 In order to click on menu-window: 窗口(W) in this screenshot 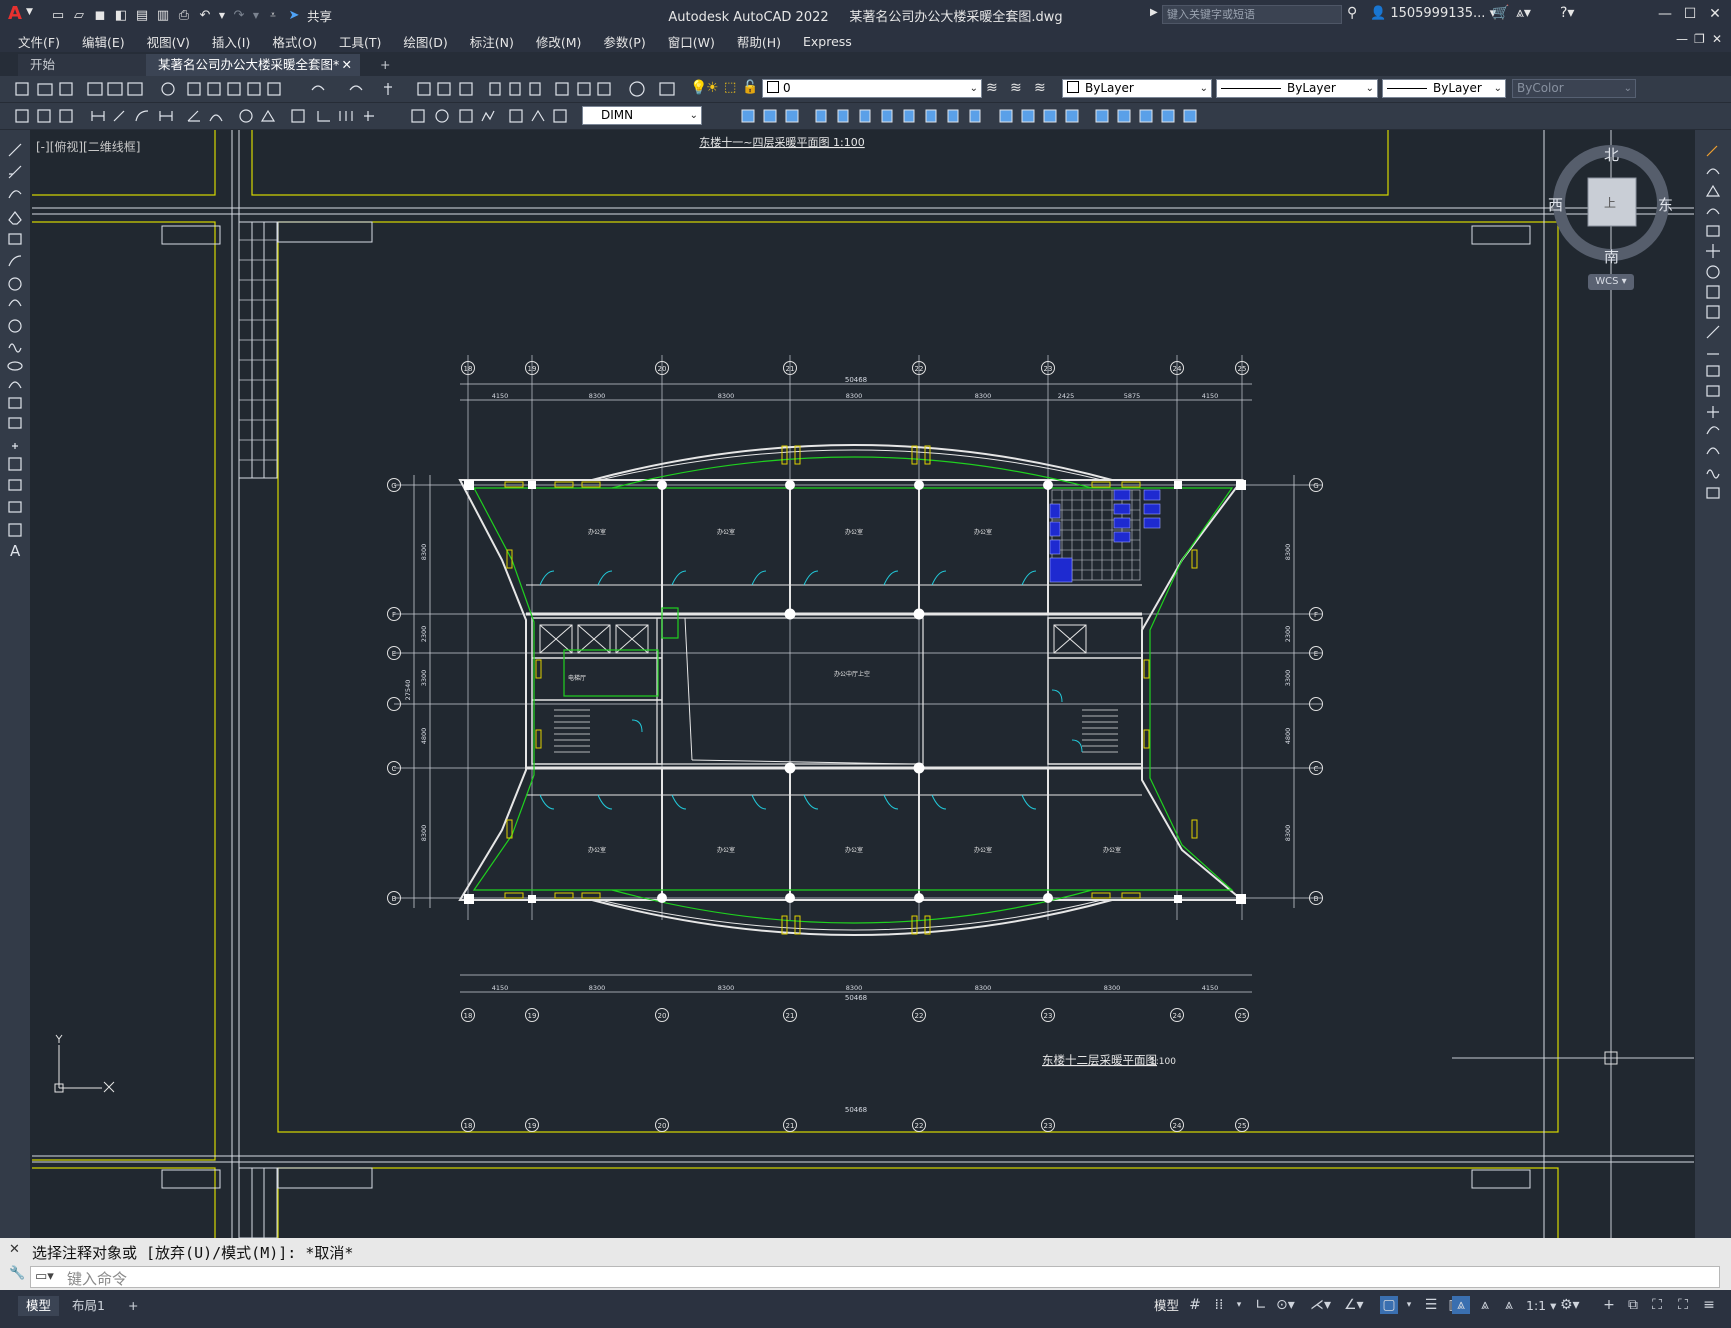, I will do `click(691, 41)`.